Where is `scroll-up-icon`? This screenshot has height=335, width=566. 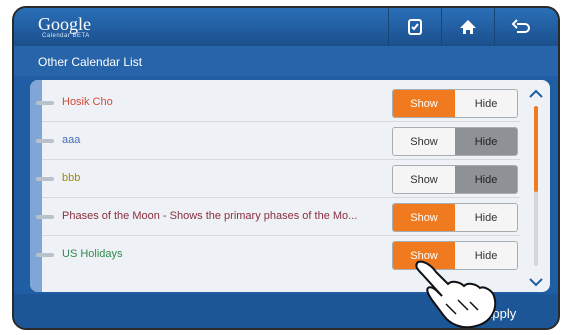 scroll-up-icon is located at coordinates (536, 94).